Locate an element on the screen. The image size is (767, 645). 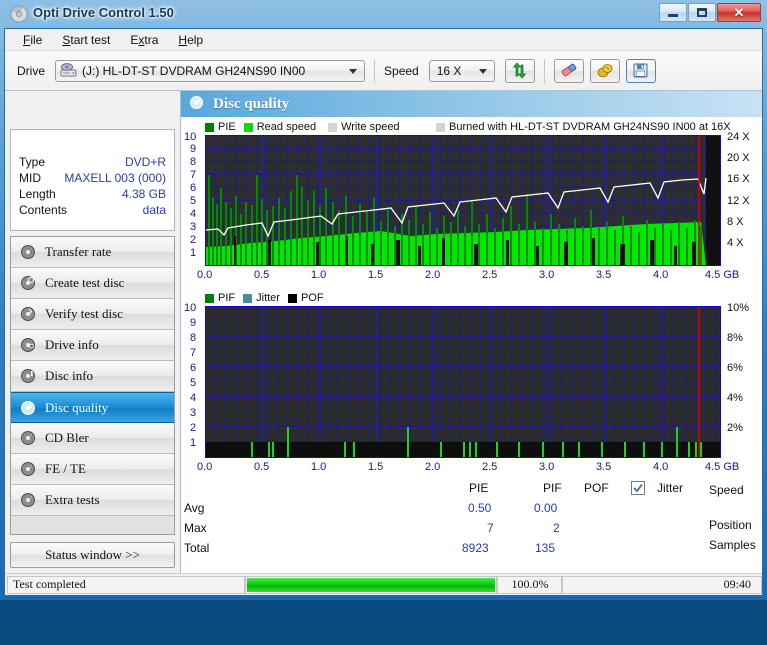
minimize-button is located at coordinates (673, 12).